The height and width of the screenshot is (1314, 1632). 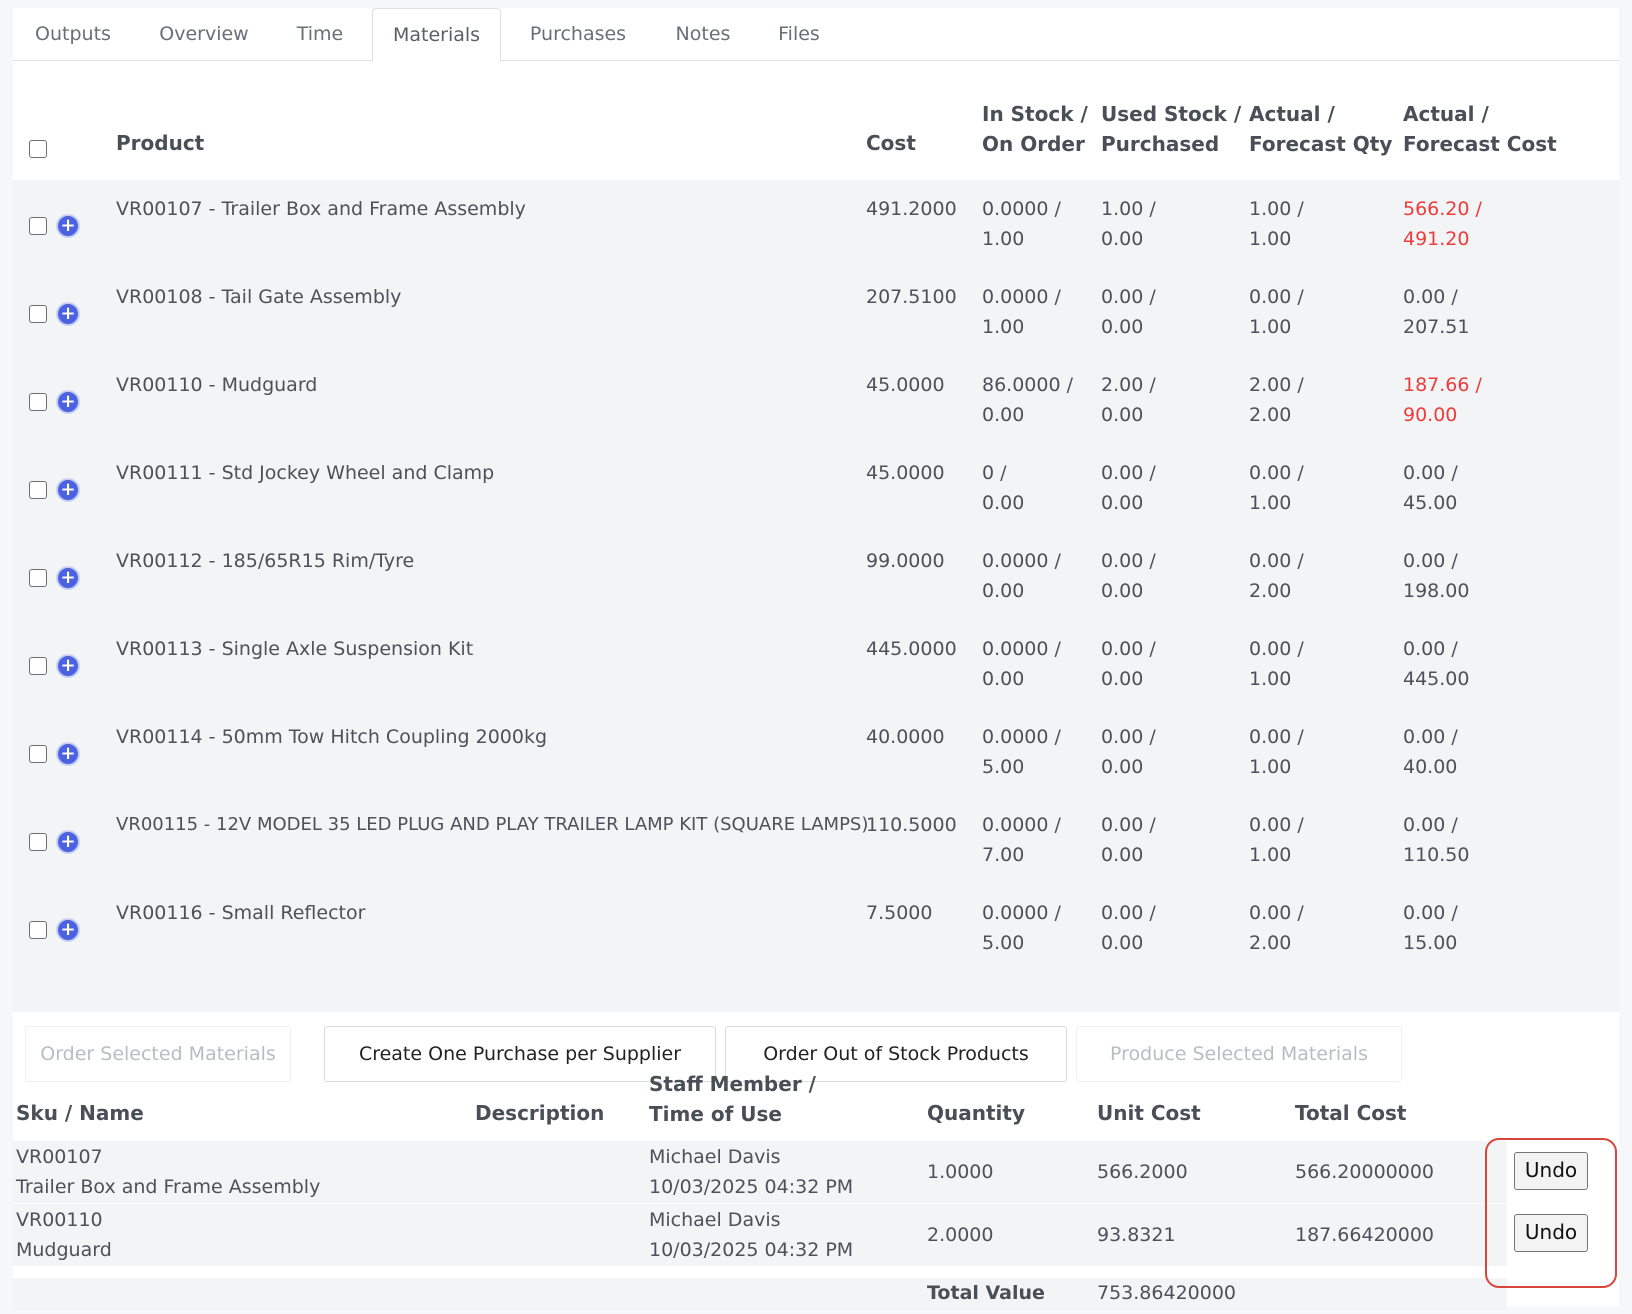 What do you see at coordinates (799, 34) in the screenshot?
I see `tab-files: Files` at bounding box center [799, 34].